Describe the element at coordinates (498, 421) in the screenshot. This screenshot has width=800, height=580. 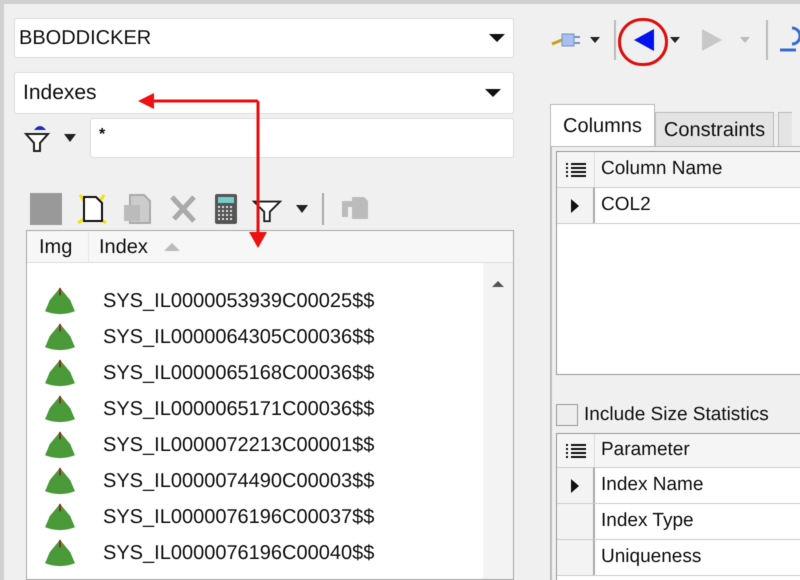
I see `scrollbar` at that location.